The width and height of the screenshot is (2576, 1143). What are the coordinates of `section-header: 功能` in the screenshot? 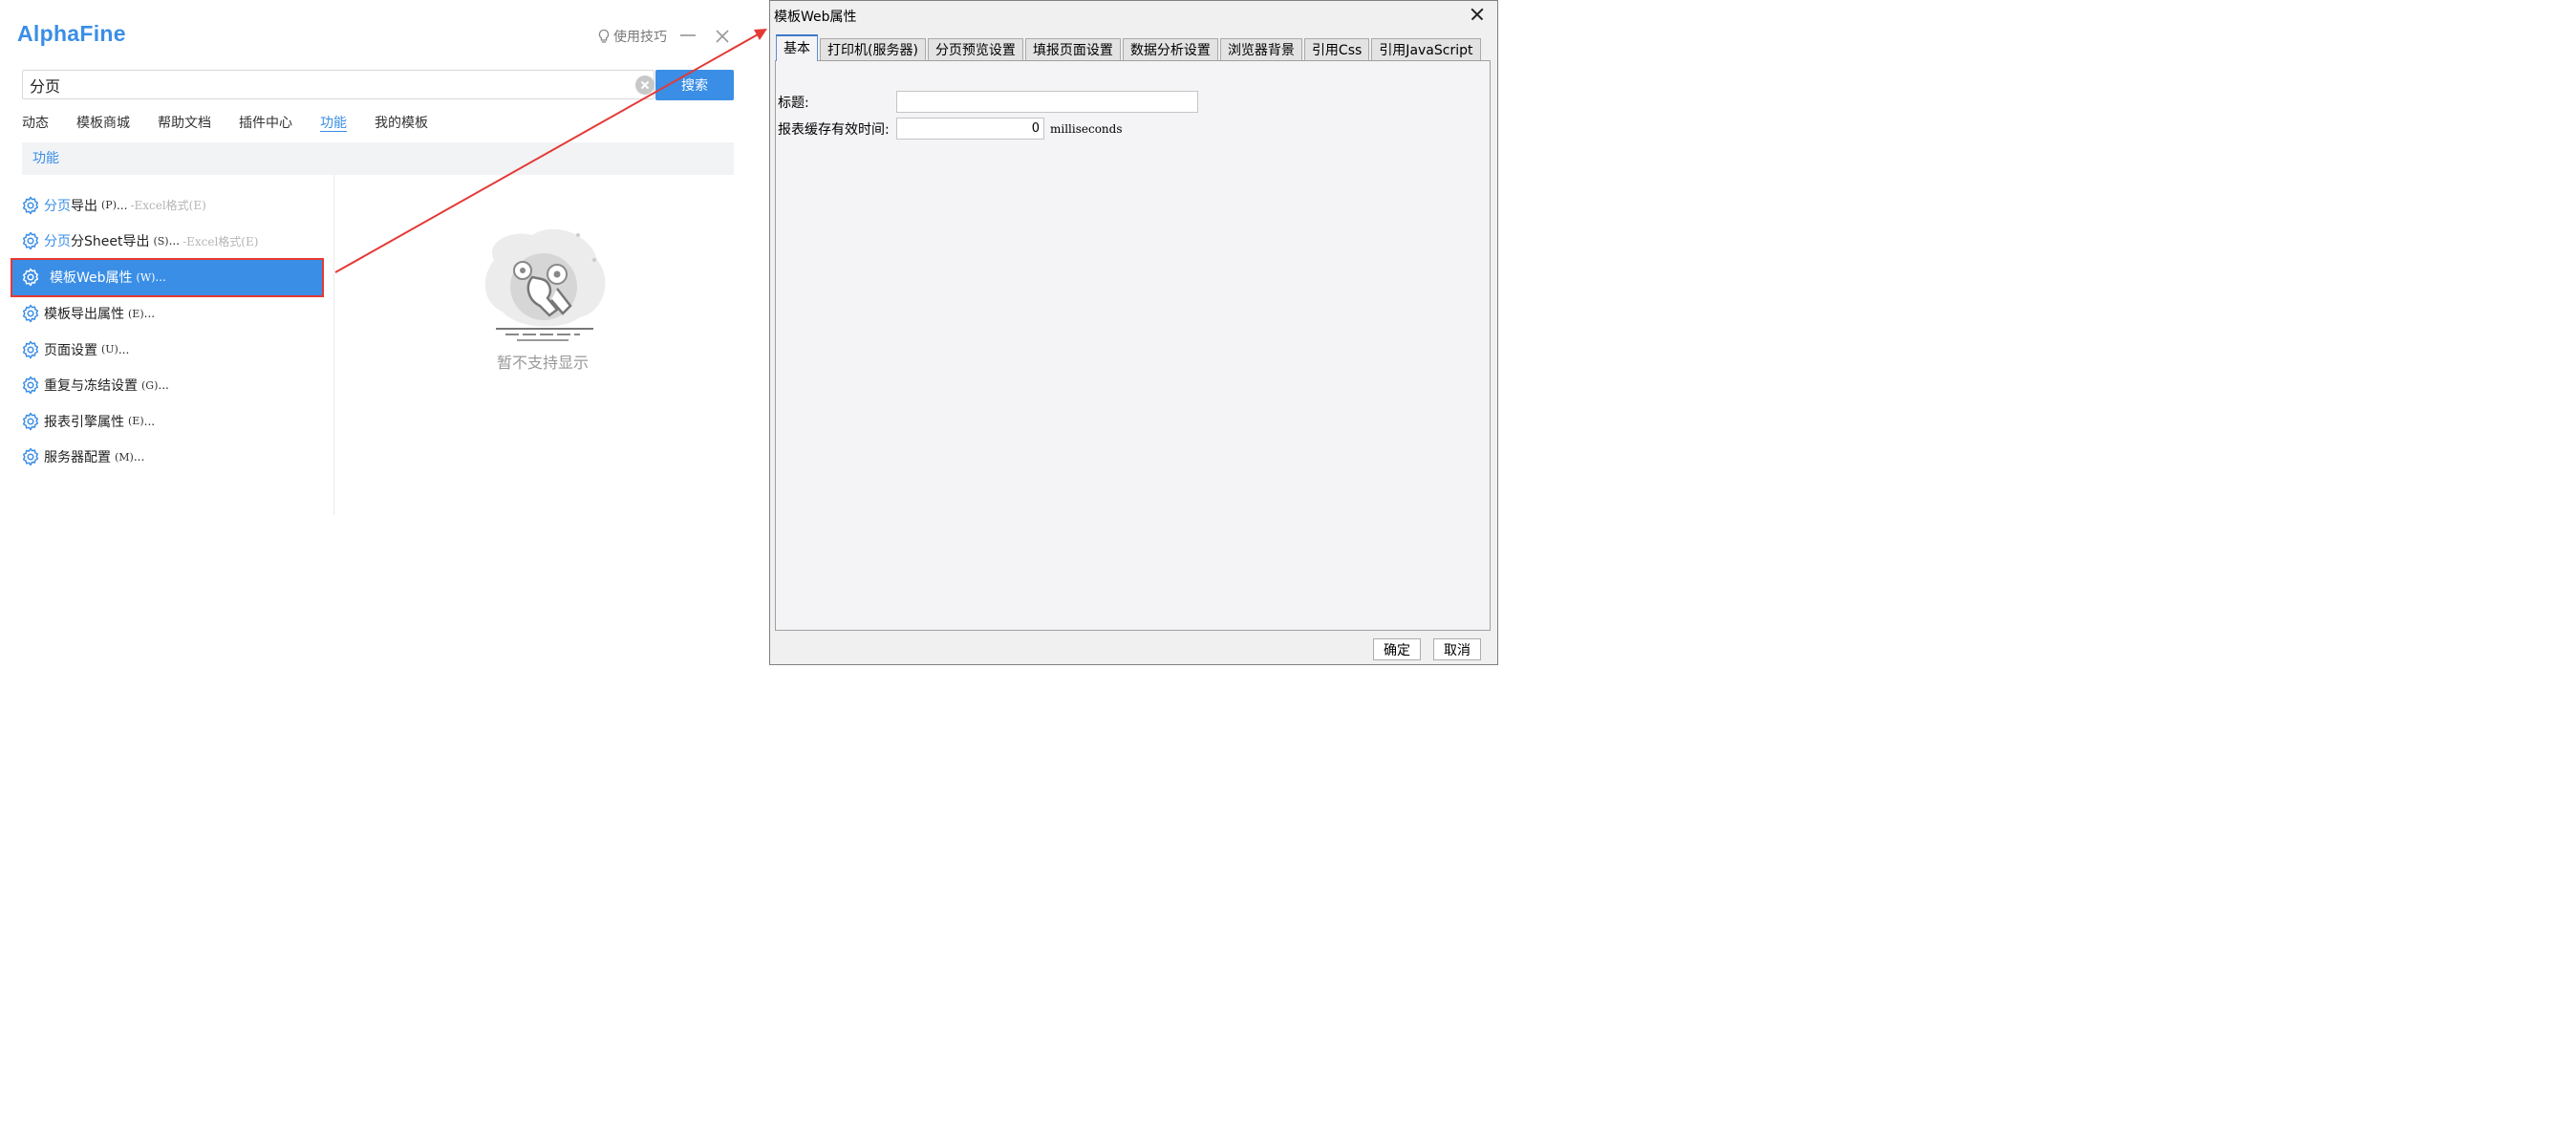 It's located at (378, 158).